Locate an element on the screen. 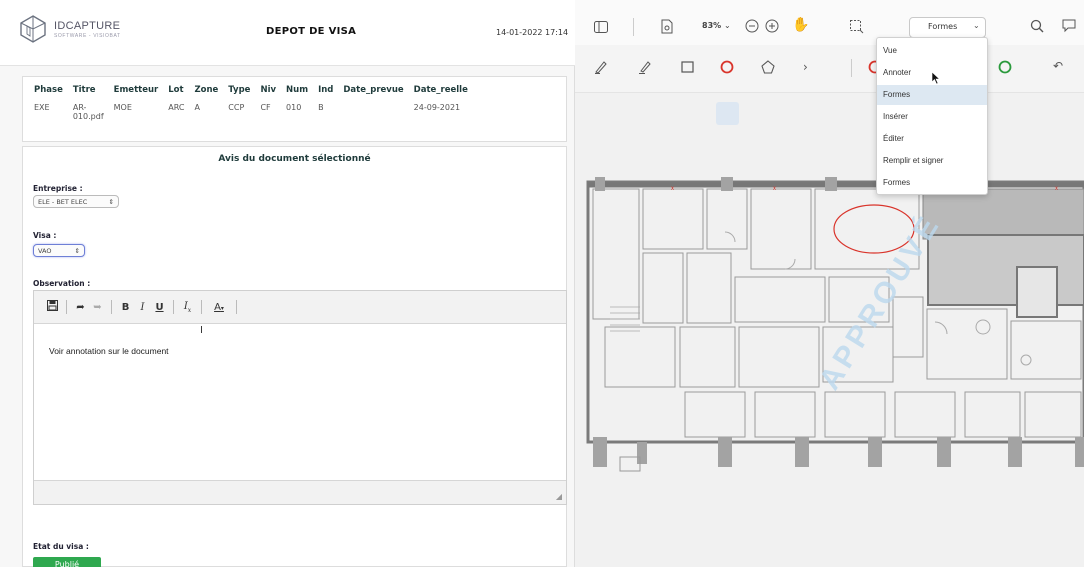 The width and height of the screenshot is (1084, 567). col-date-reelle: Date_reelle is located at coordinates (441, 93).